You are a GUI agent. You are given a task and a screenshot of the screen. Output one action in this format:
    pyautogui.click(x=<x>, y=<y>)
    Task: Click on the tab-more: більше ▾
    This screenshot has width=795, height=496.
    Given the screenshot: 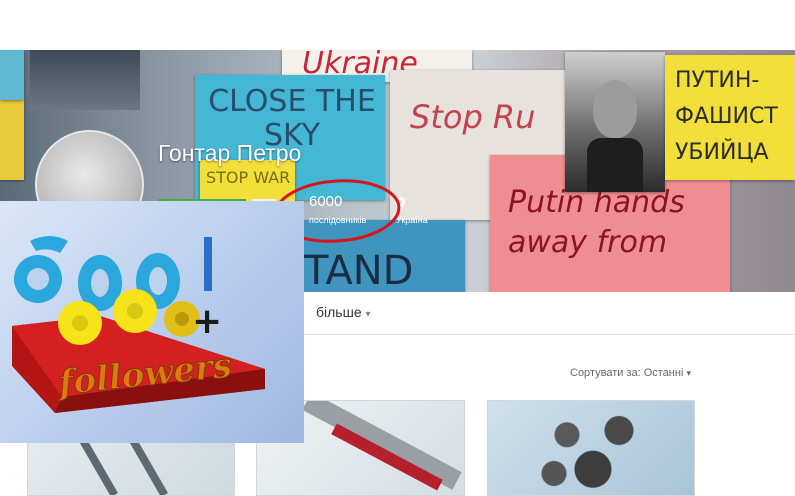 What is the action you would take?
    pyautogui.click(x=343, y=312)
    